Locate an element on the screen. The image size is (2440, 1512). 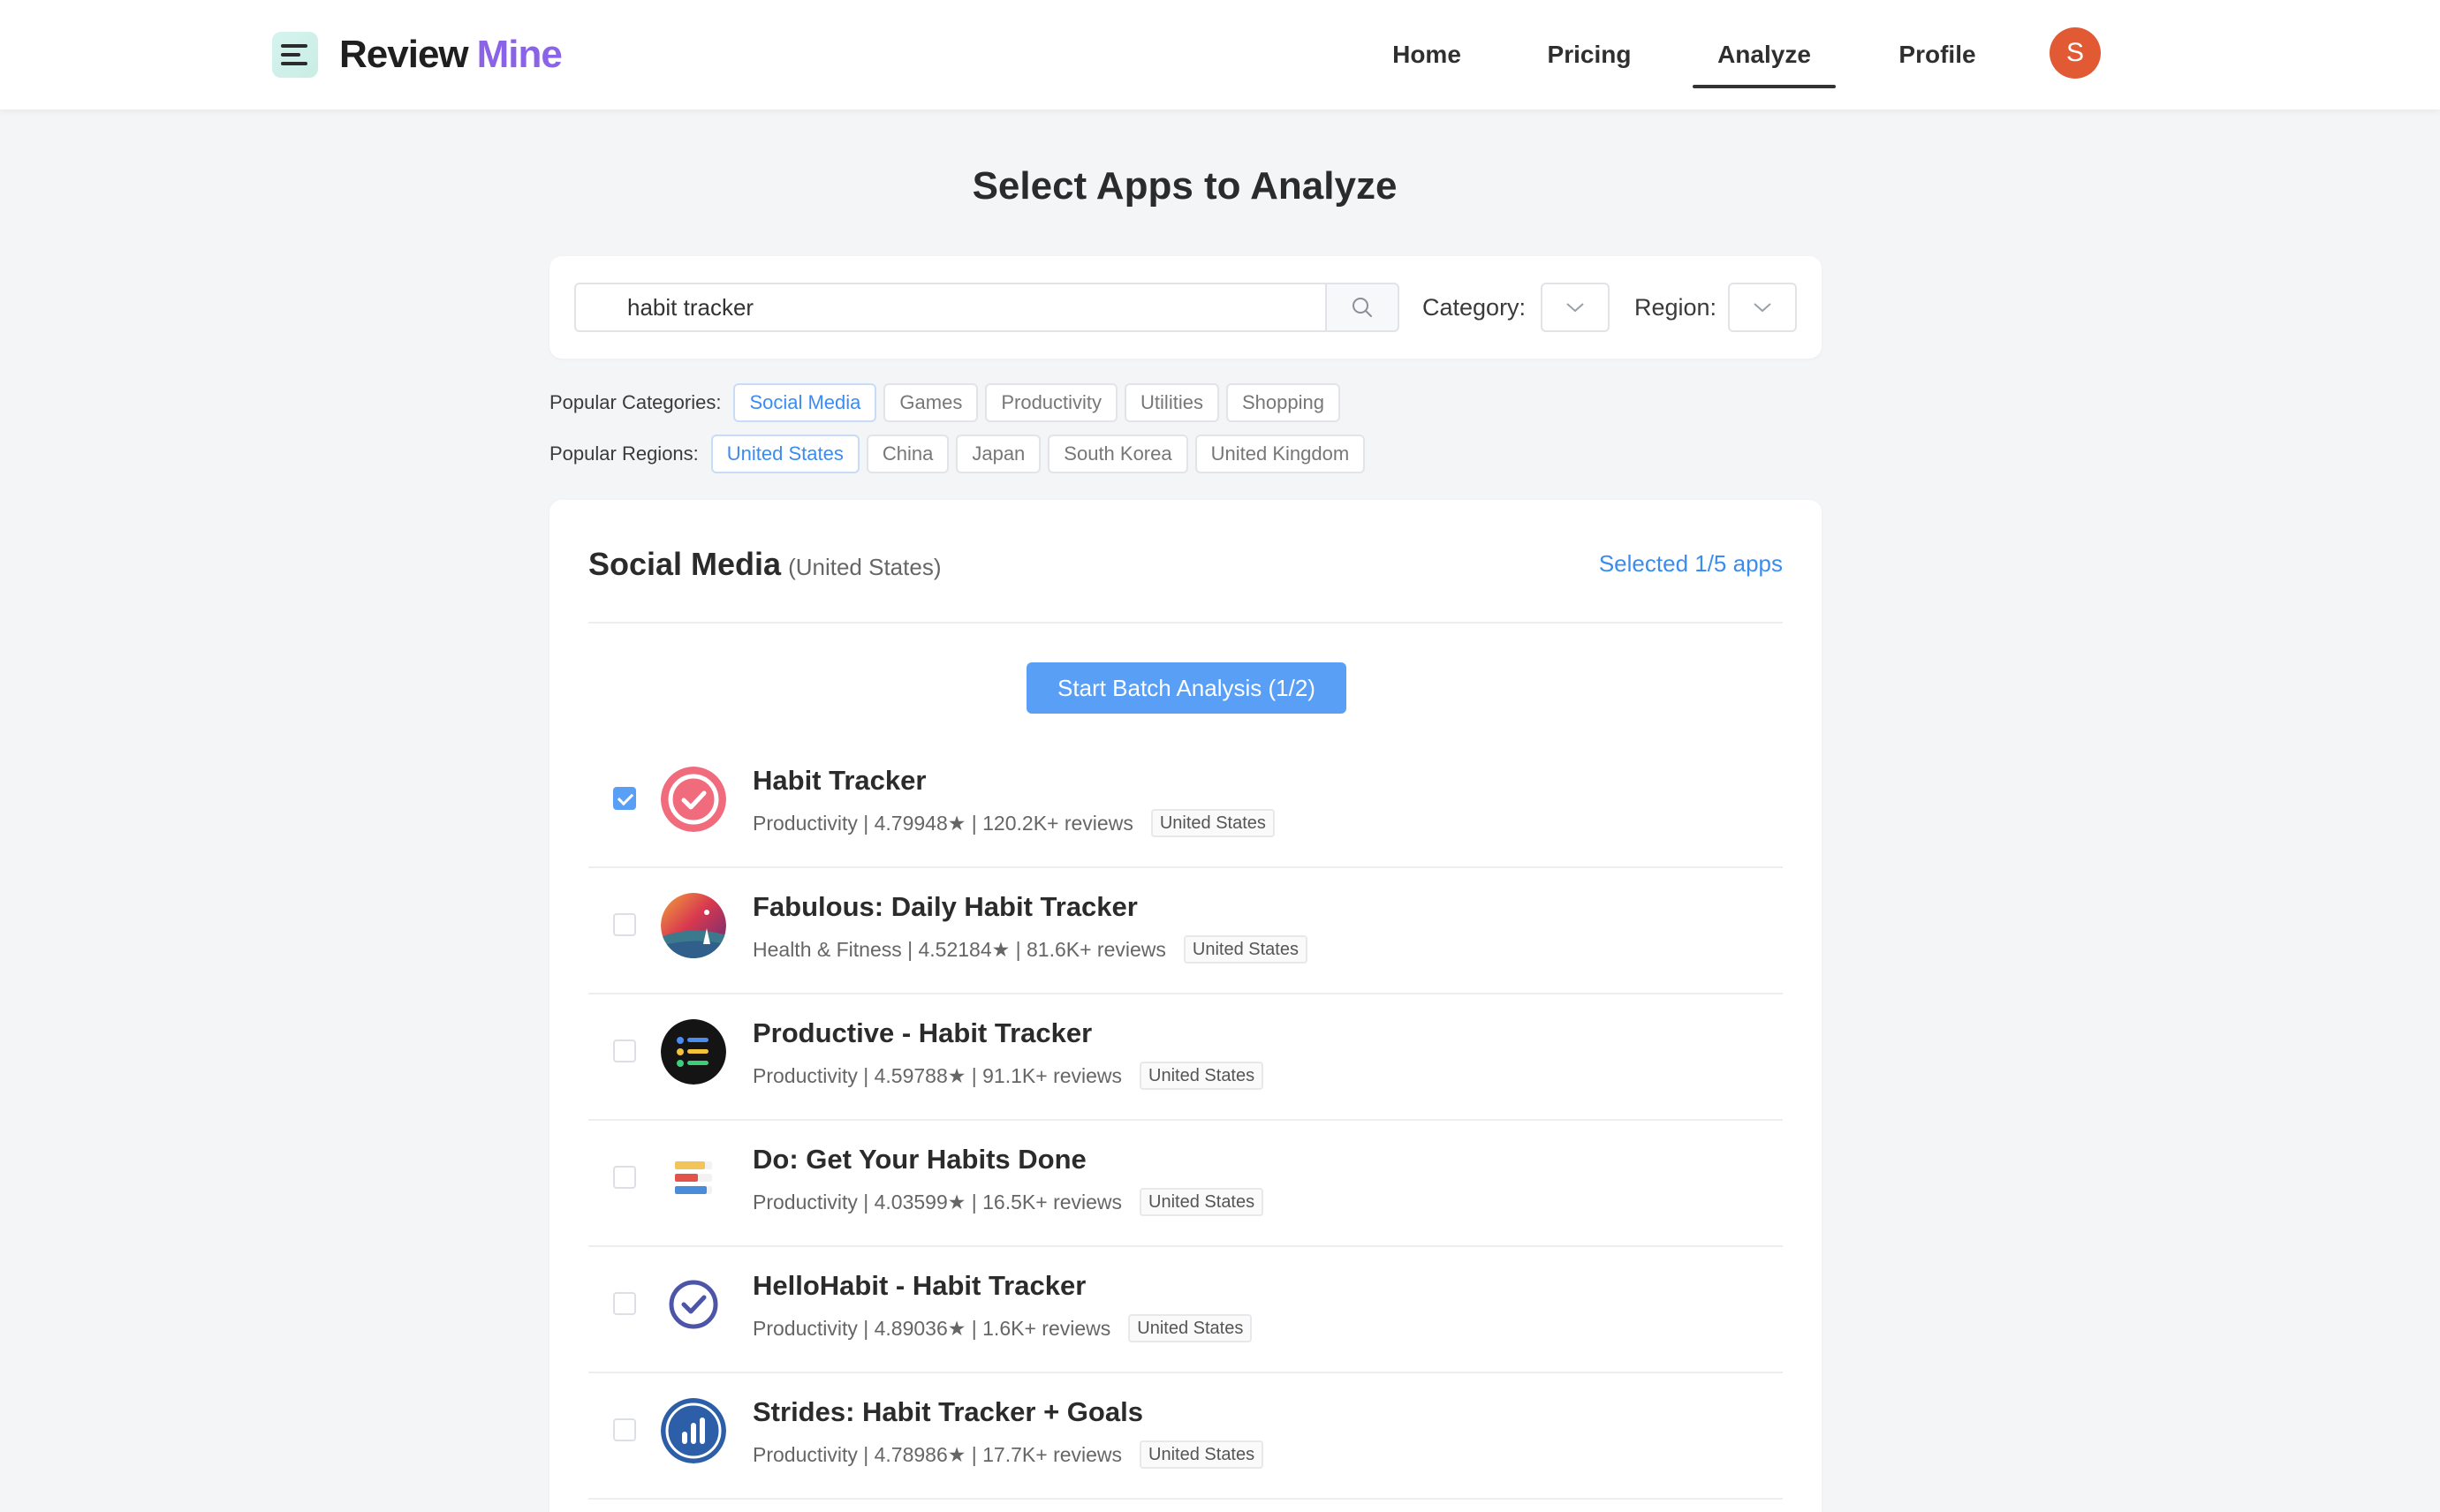
active-nav-indicator is located at coordinates (1764, 87).